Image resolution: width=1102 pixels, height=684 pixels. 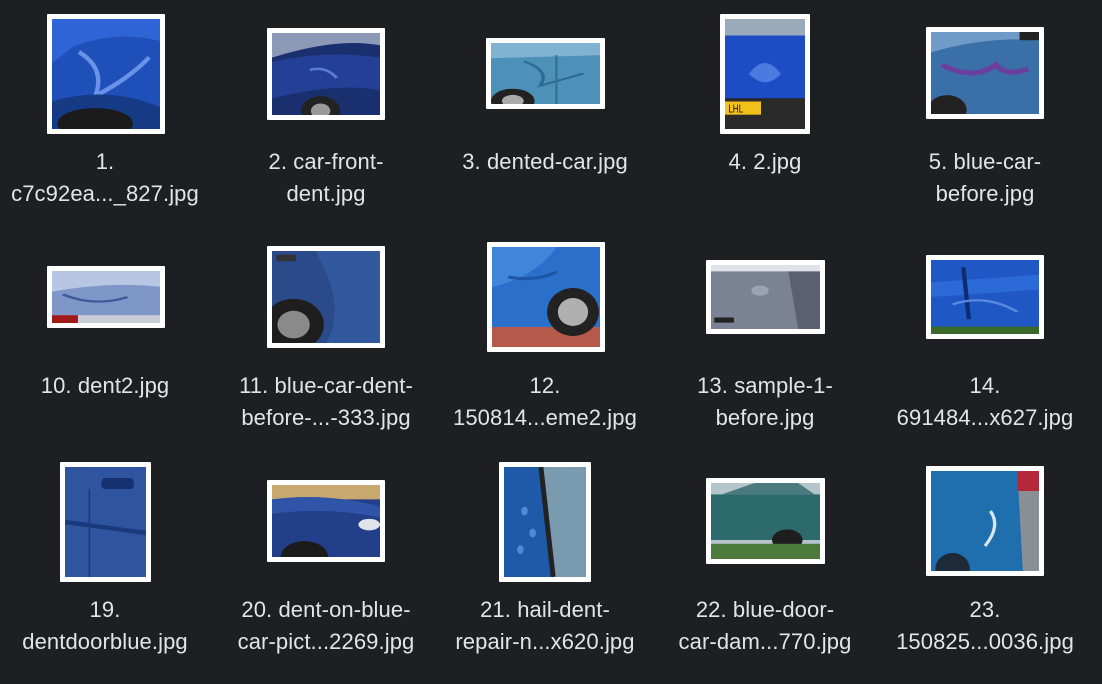 I want to click on blue-door-handle-photo-icon, so click(x=105, y=522).